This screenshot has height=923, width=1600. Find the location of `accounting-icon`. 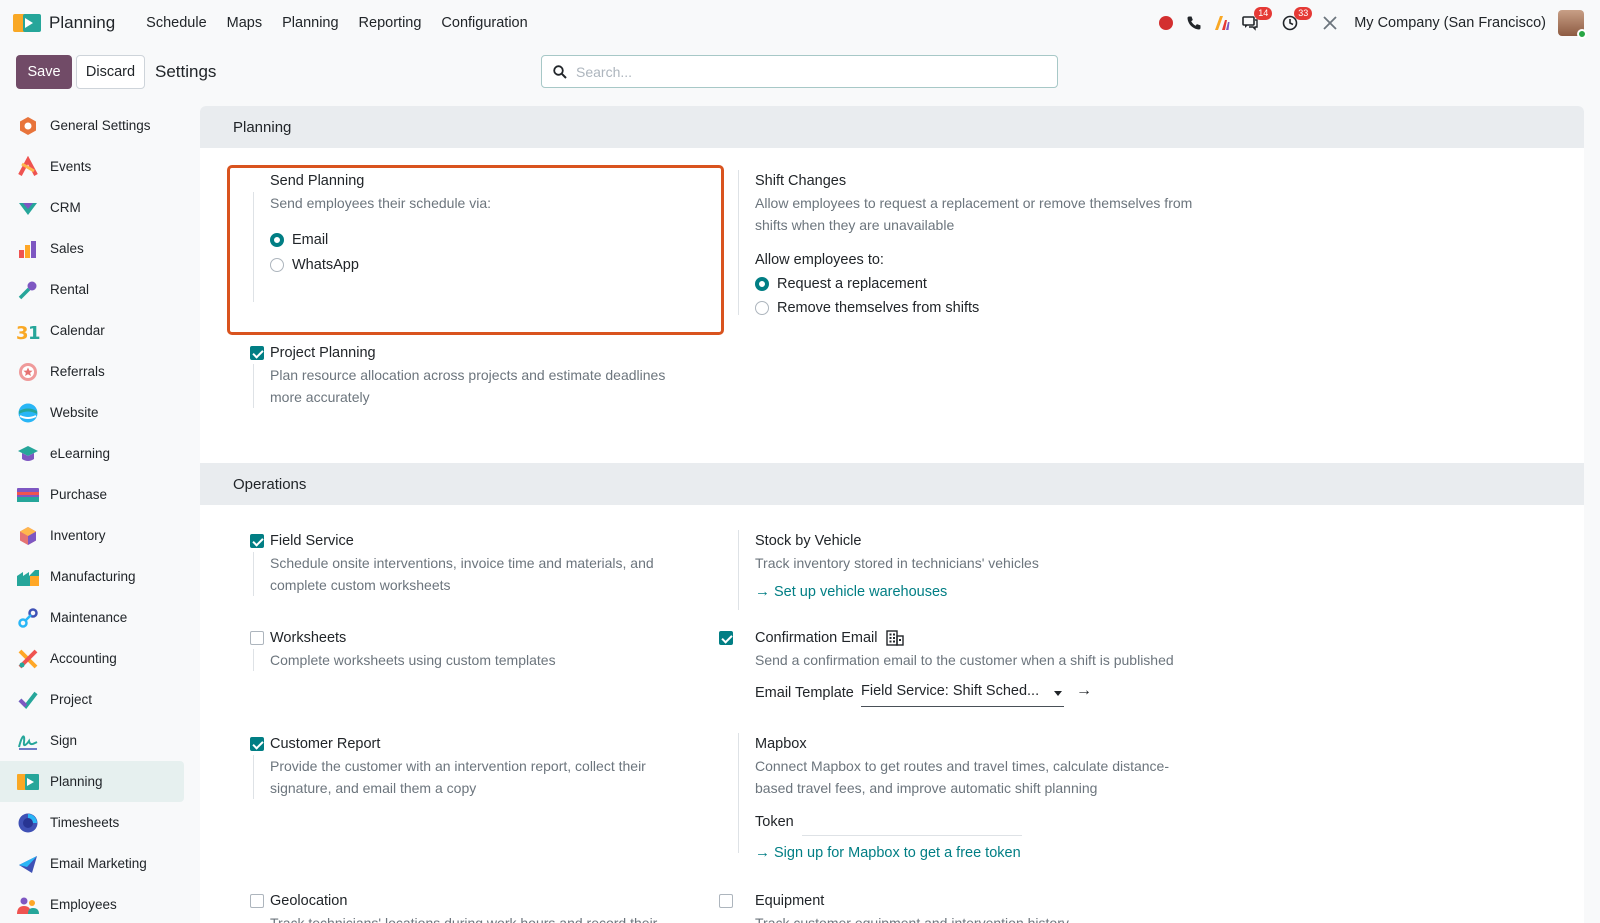

accounting-icon is located at coordinates (28, 659).